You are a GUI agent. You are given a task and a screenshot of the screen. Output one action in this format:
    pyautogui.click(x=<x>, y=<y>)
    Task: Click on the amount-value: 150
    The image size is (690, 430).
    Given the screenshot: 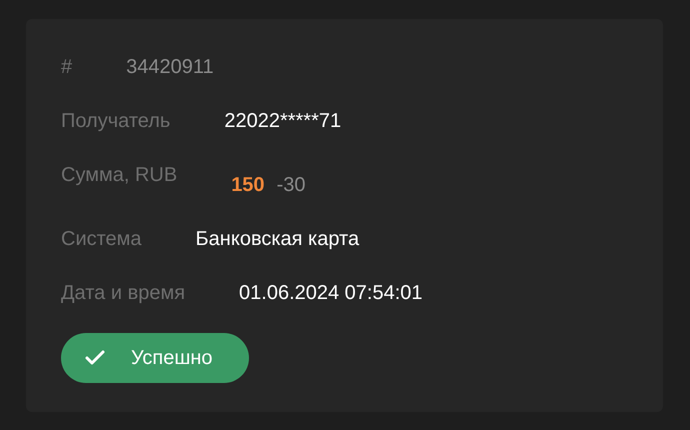 What is the action you would take?
    pyautogui.click(x=248, y=185)
    